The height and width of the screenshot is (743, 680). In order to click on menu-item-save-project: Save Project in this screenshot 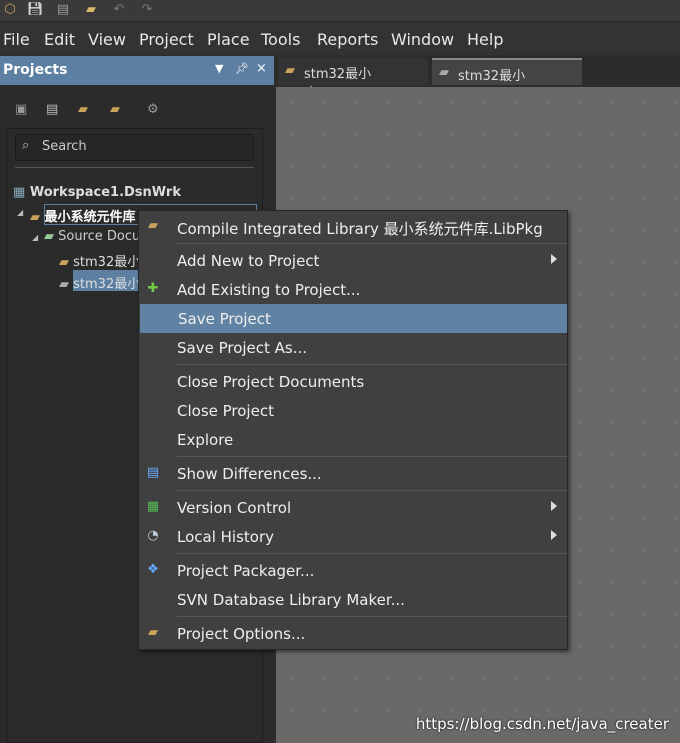, I will do `click(353, 318)`.